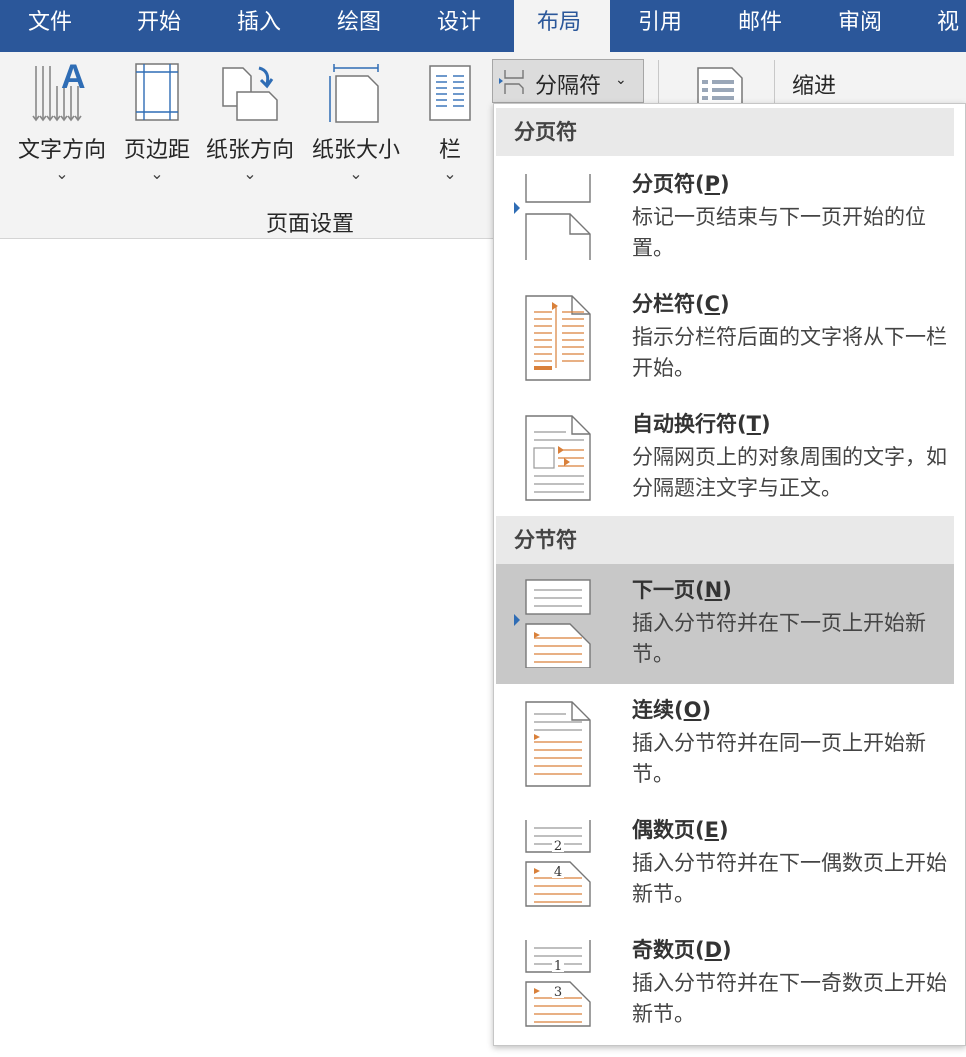 This screenshot has height=1057, width=966. Describe the element at coordinates (562, 26) in the screenshot. I see `tab-layout: 布局` at that location.